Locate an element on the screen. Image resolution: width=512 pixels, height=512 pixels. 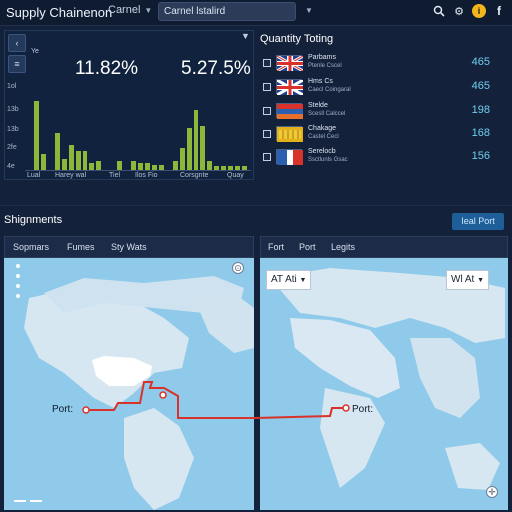
list-item: Parbams Ptenle Cscel 465 is located at coordinates (382, 64).